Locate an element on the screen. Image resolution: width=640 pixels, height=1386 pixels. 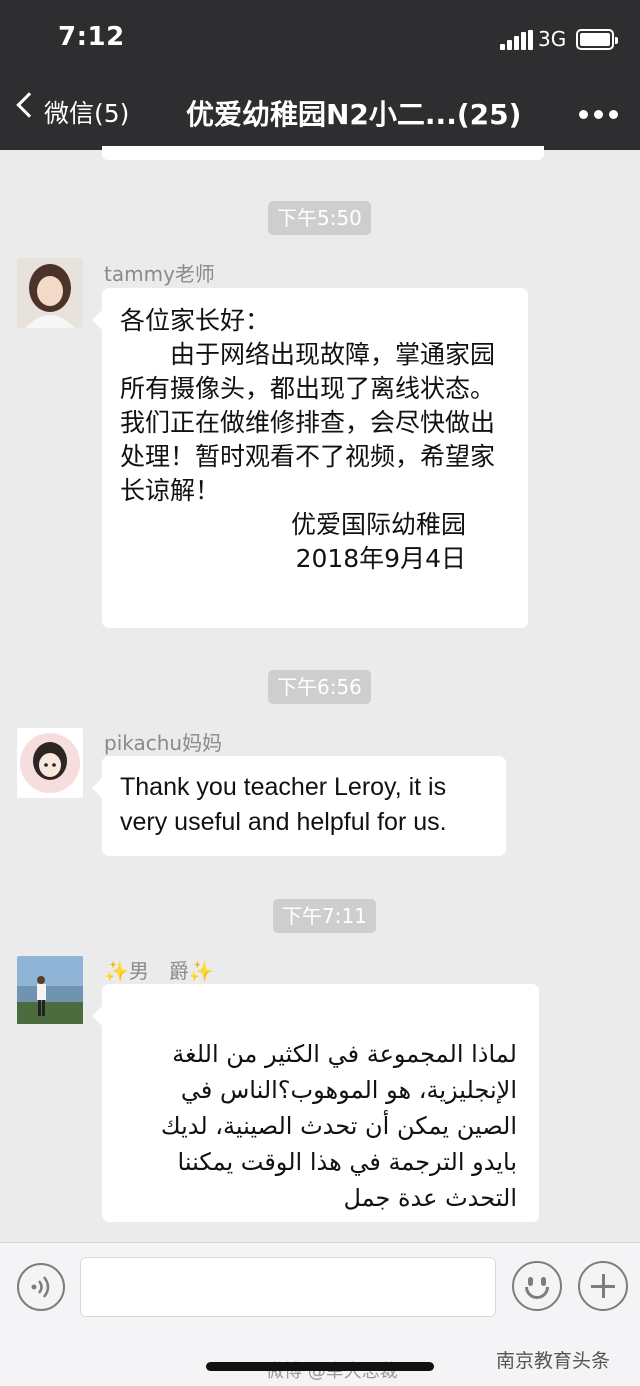
back-button: 微信(5) is located at coordinates (86, 112).